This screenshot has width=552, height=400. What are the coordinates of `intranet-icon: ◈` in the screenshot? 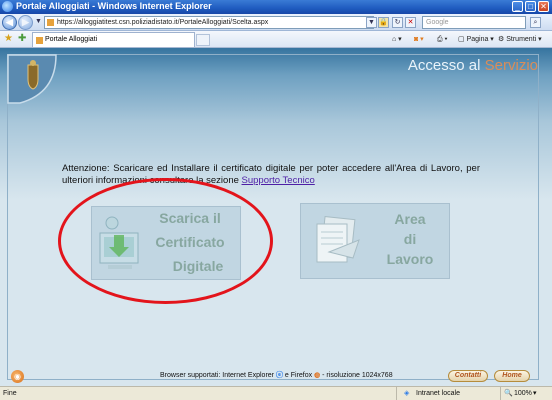 It's located at (407, 393).